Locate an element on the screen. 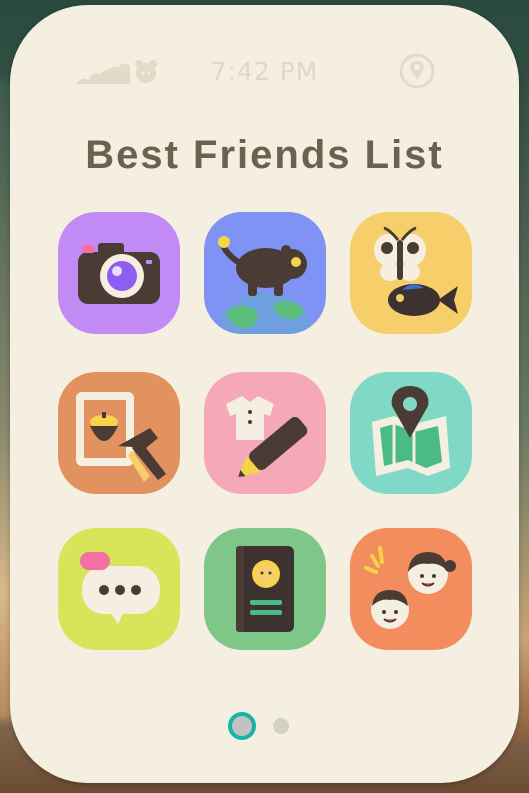 This screenshot has width=529, height=793. page-dot-active is located at coordinates (242, 726).